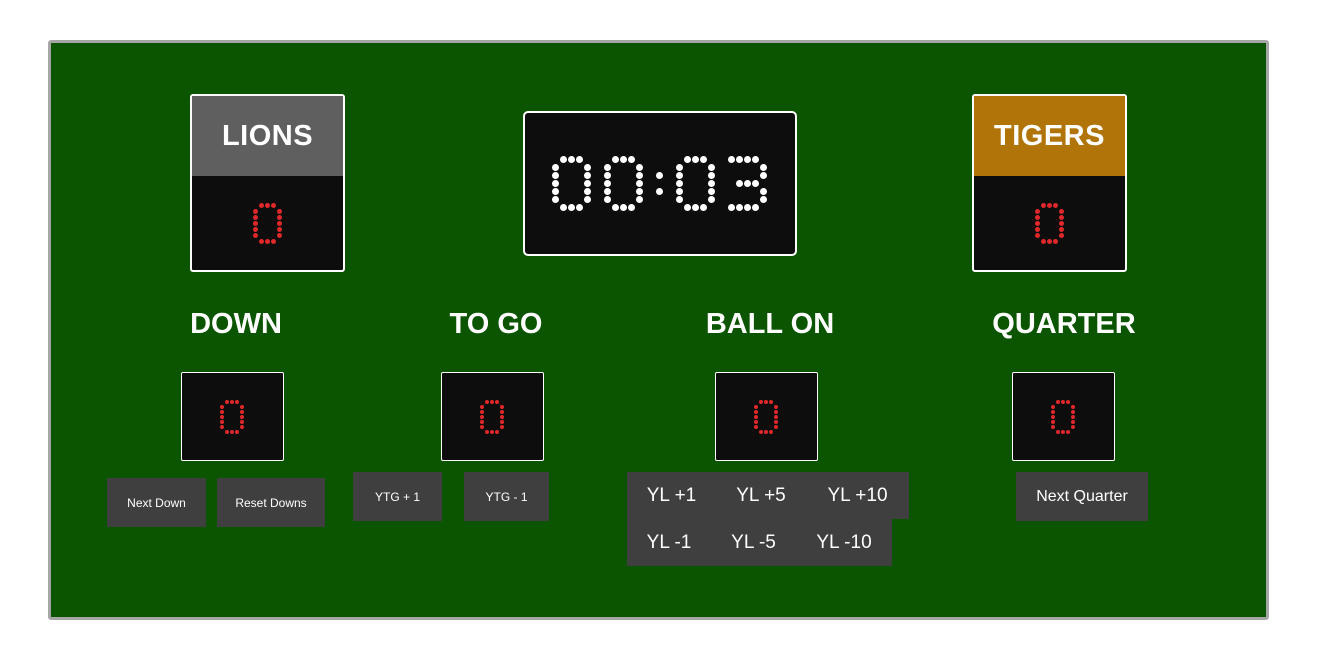  What do you see at coordinates (1064, 324) in the screenshot?
I see `quarter-label: QUARTER` at bounding box center [1064, 324].